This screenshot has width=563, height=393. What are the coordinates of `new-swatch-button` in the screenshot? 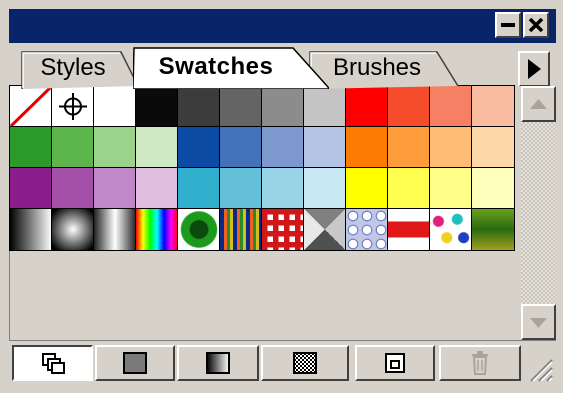 It's located at (395, 363).